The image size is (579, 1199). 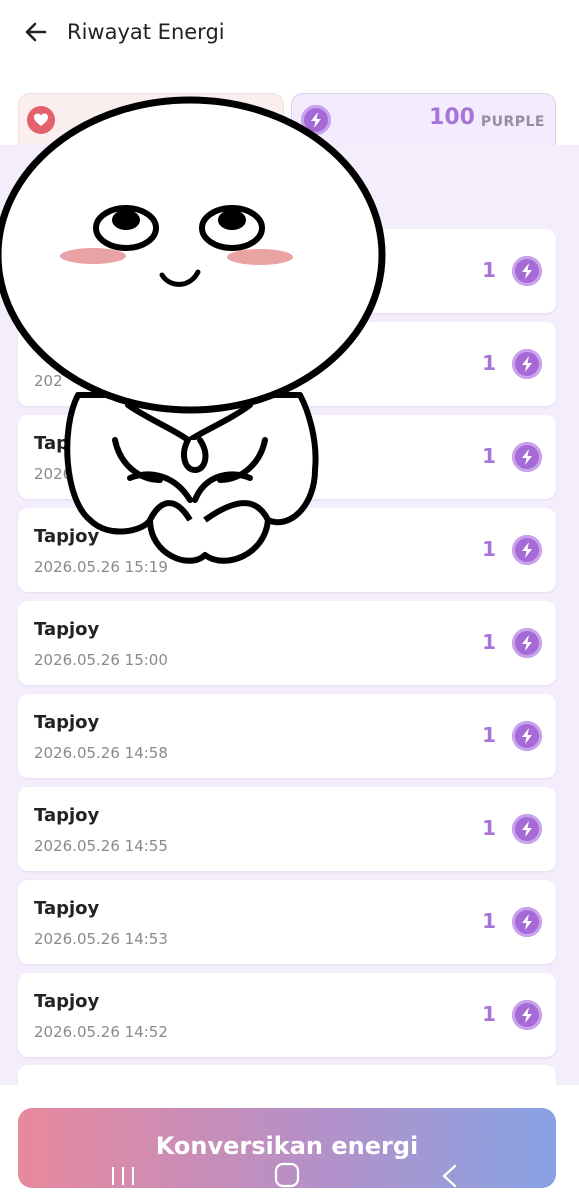 I want to click on back-button, so click(x=36, y=32).